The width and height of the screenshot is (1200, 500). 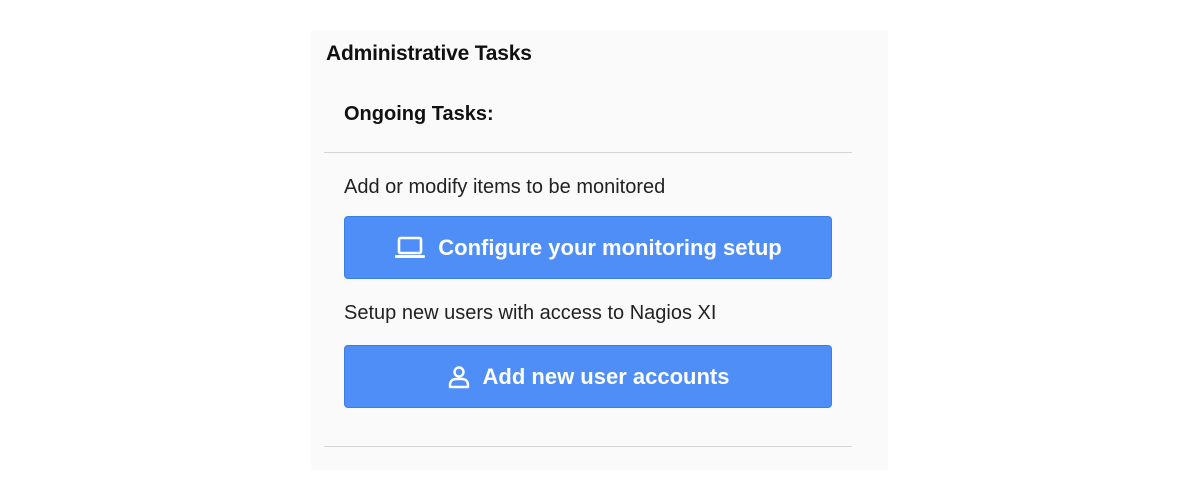 I want to click on top-divider, so click(x=588, y=152).